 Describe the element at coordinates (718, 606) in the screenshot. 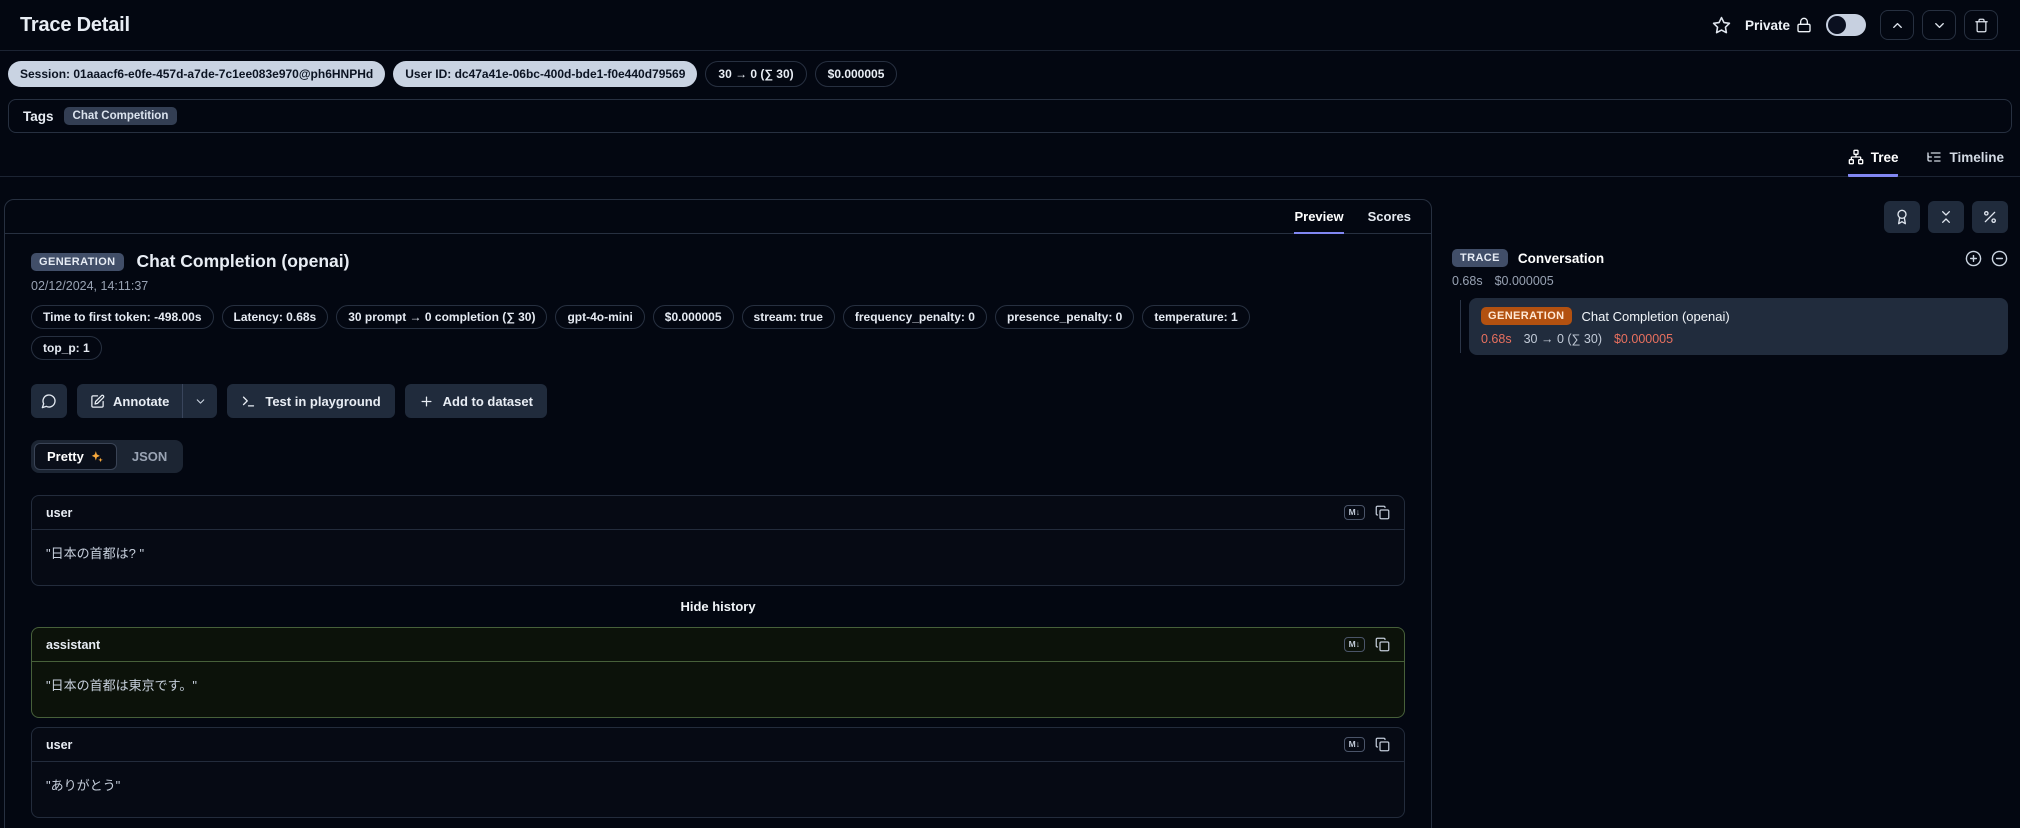

I see `hide-history-button: Hide history` at that location.